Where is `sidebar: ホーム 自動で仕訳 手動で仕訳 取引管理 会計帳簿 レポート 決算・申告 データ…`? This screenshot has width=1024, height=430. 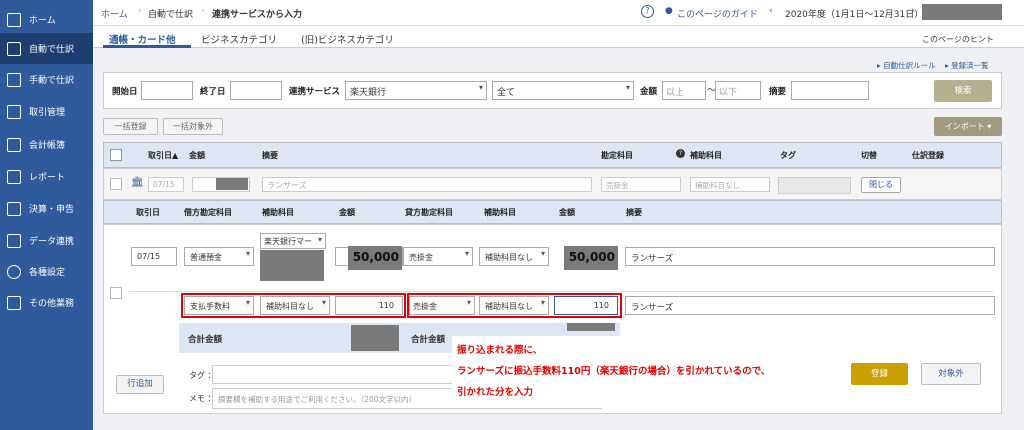
sidebar: ホーム 自動で仕訳 手動で仕訳 取引管理 会計帳簿 レポート 決算・申告 データ… is located at coordinates (46, 215).